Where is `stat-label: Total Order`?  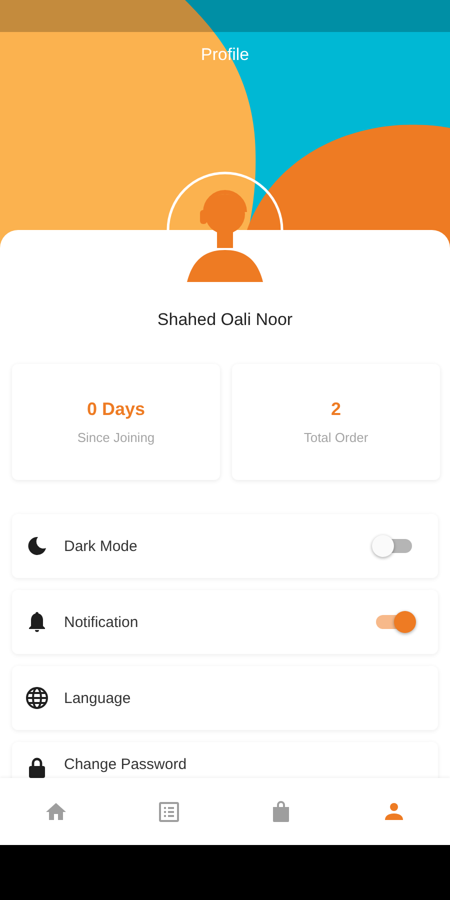 stat-label: Total Order is located at coordinates (336, 437).